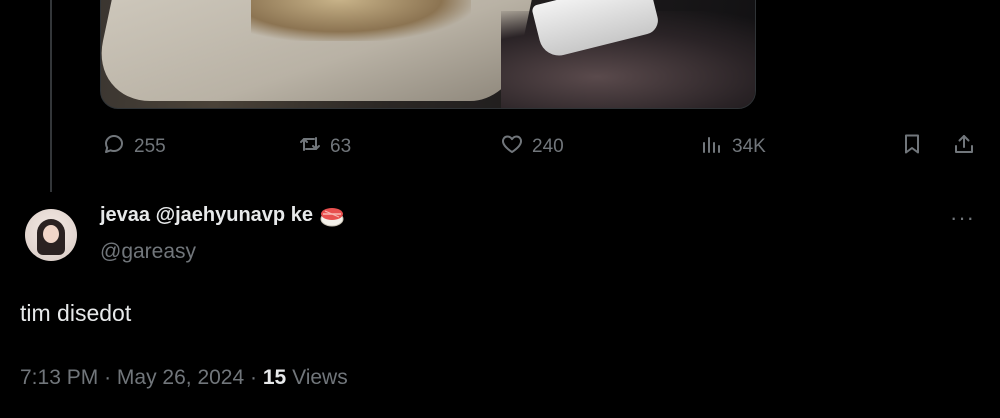  I want to click on repost-count: 63, so click(341, 146).